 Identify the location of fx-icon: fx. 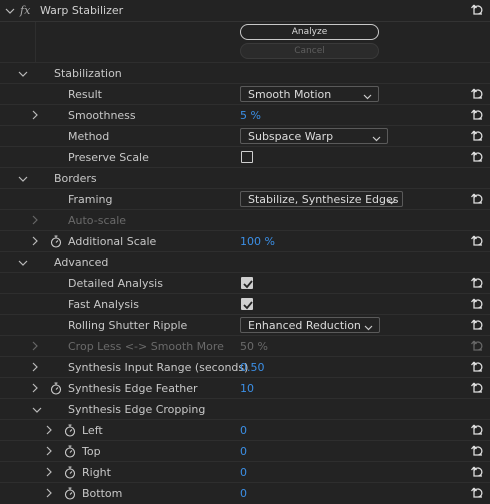
(25, 10).